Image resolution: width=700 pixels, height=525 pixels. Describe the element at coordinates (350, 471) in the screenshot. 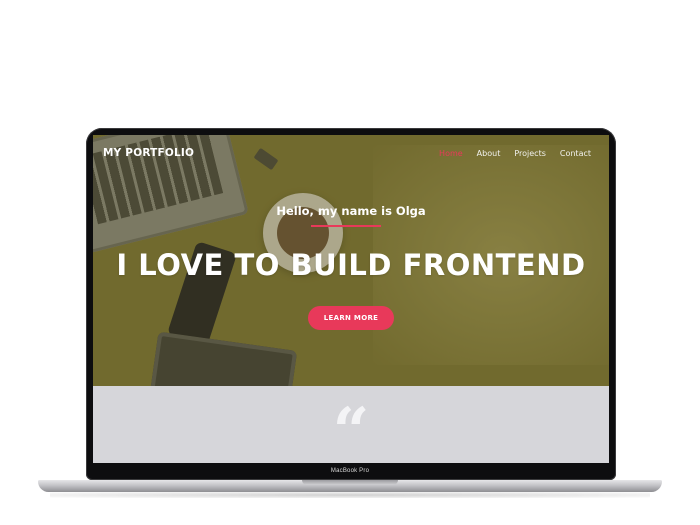

I see `laptop-model-label: MacBook Pro` at that location.